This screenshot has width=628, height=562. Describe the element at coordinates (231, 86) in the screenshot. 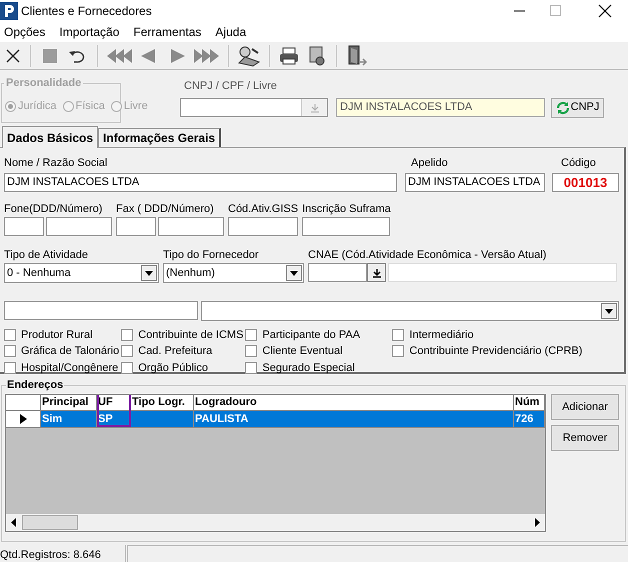

I see `field-label: CNPJ / CPF / Livre` at that location.